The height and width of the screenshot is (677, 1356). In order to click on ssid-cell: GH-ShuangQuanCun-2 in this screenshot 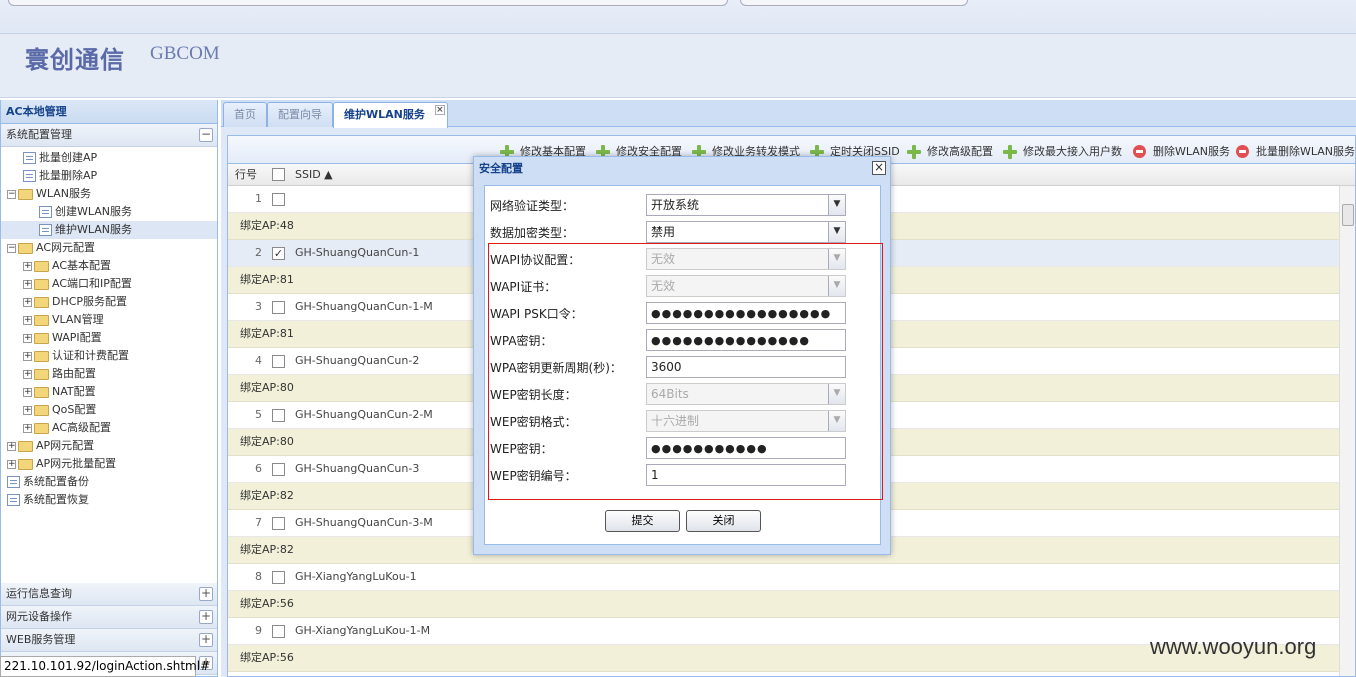, I will do `click(357, 360)`.